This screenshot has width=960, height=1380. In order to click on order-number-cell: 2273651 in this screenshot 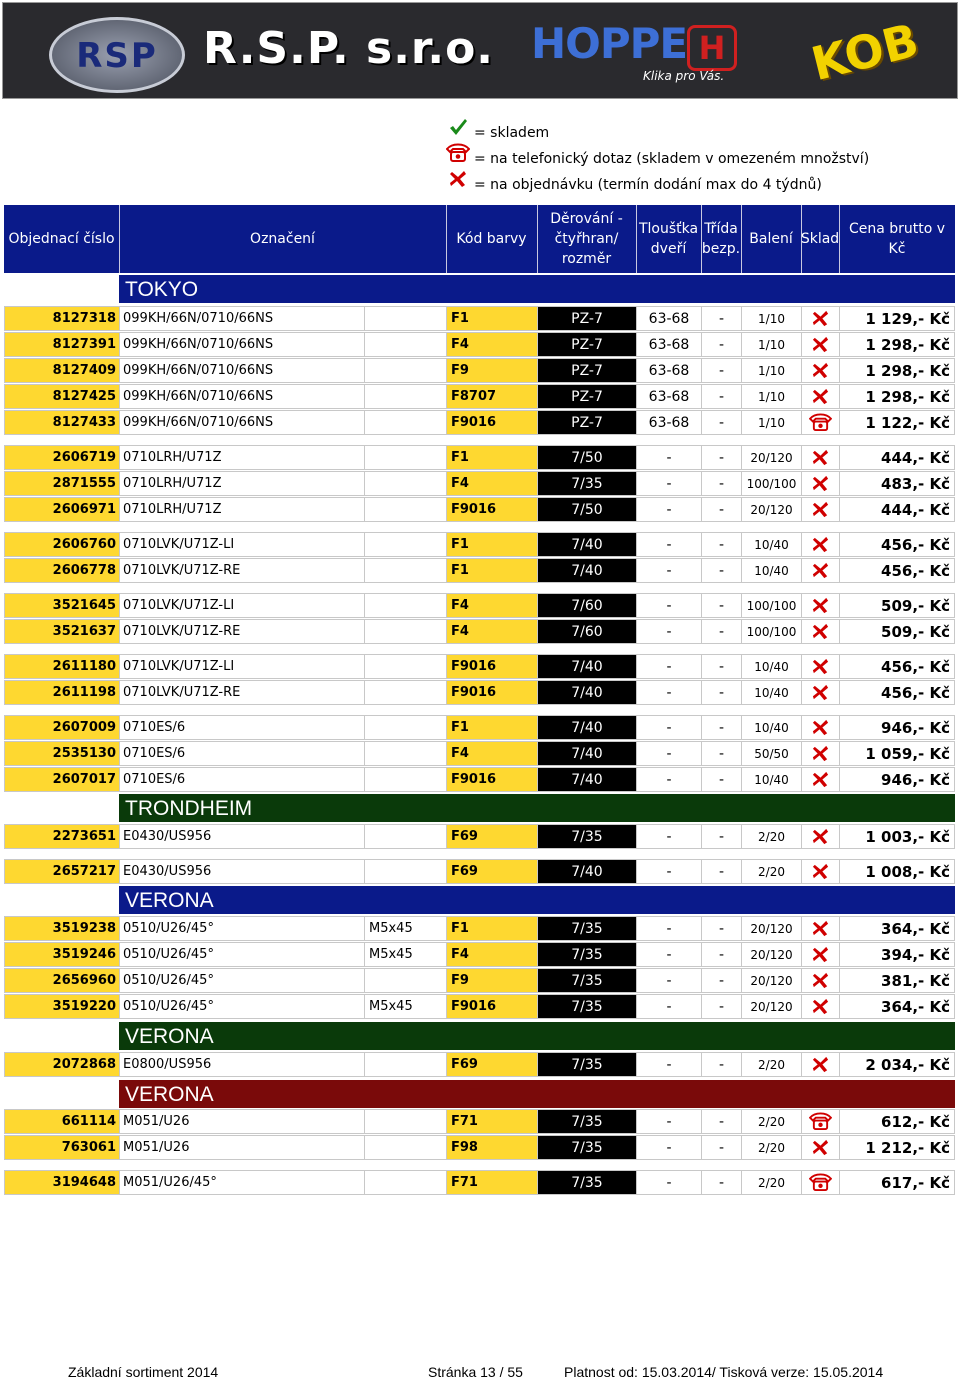, I will do `click(61, 836)`.